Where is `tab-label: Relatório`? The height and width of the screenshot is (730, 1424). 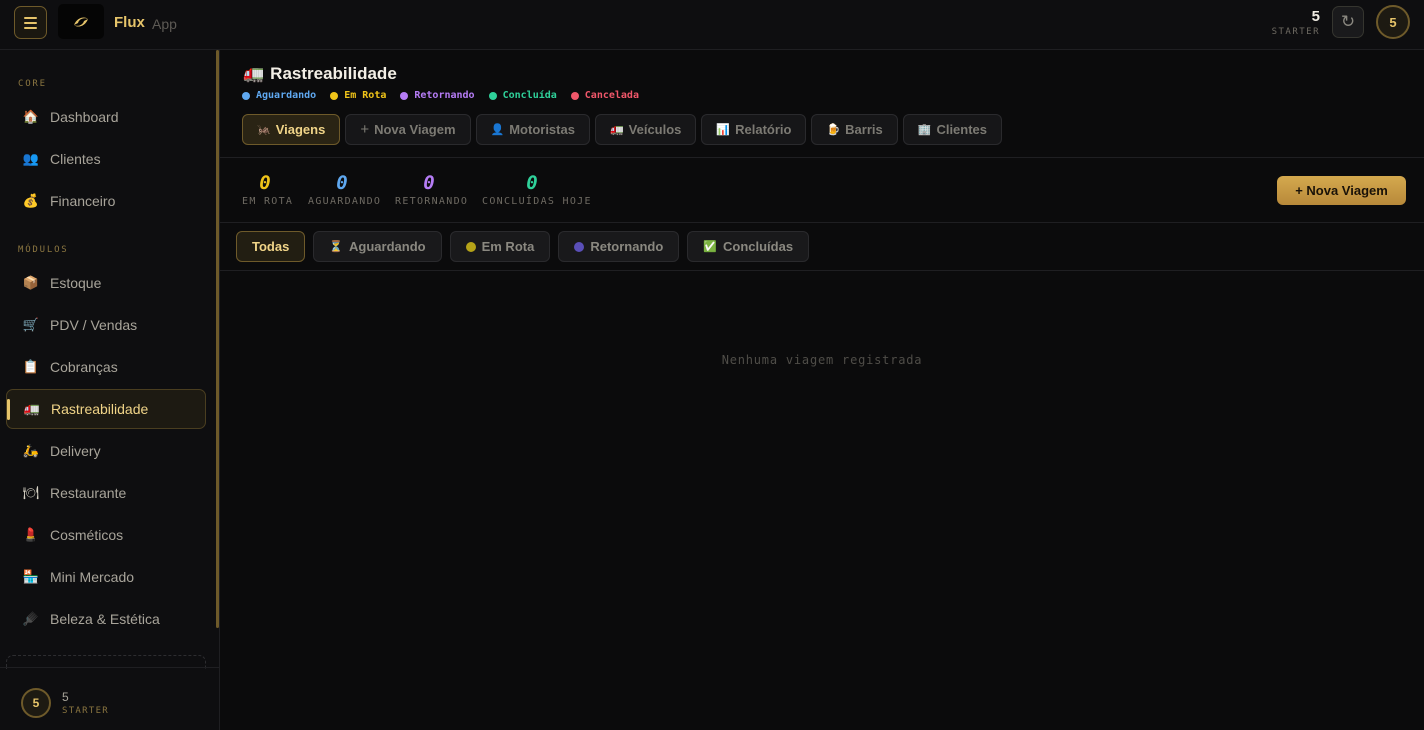 tab-label: Relatório is located at coordinates (763, 129).